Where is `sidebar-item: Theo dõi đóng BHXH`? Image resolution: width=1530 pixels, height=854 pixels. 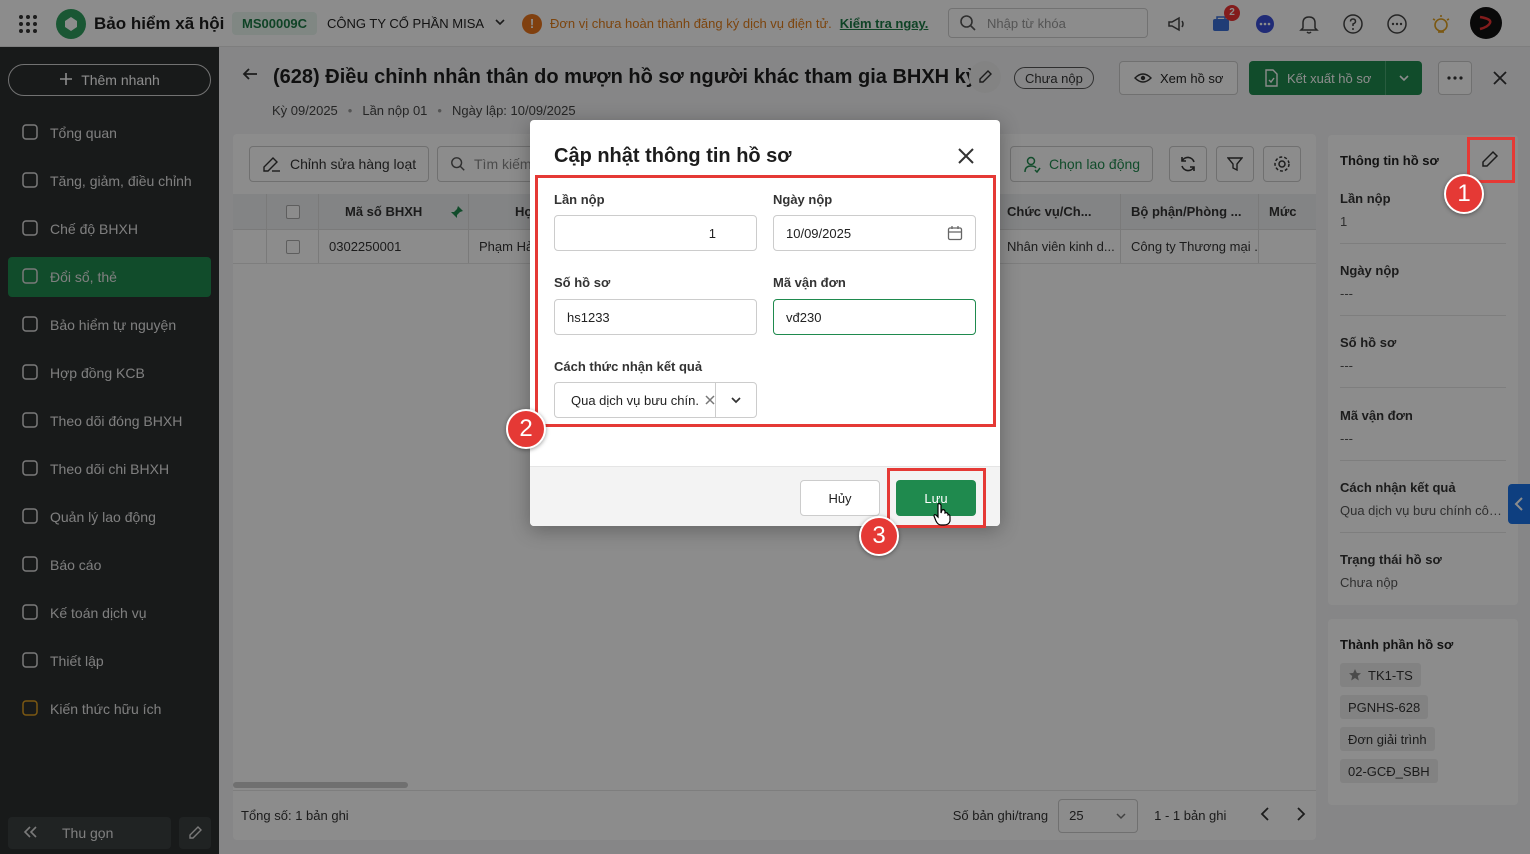
sidebar-item: Theo dõi đóng BHXH is located at coordinates (109, 421).